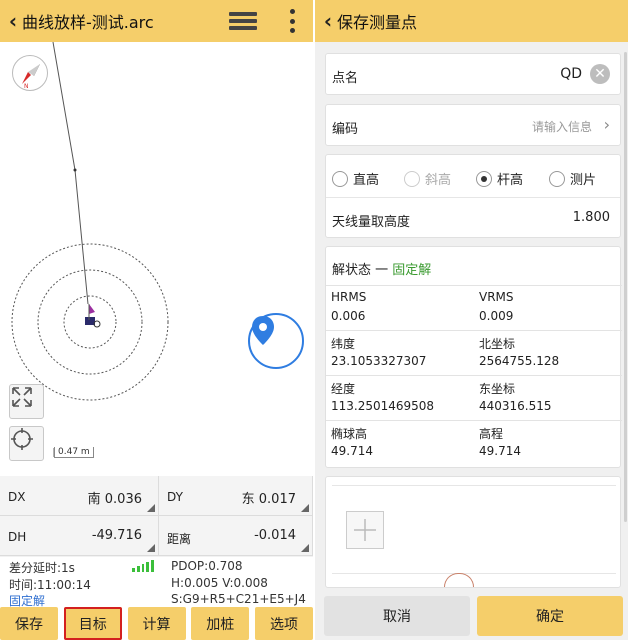  I want to click on precision-text: H:0.005 V:0.008, so click(219, 583).